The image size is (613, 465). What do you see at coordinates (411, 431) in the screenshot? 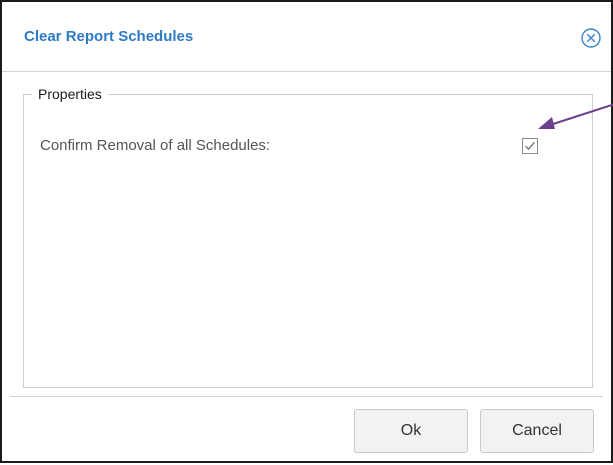
I see `ok-button: Ok` at bounding box center [411, 431].